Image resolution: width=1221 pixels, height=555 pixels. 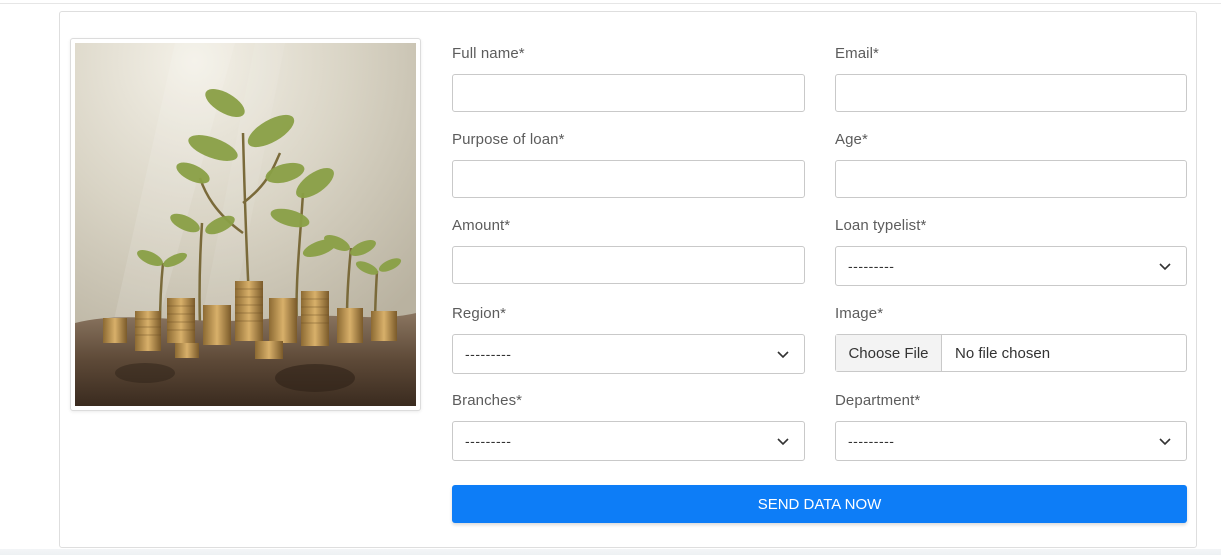 What do you see at coordinates (857, 53) in the screenshot?
I see `email-label: Email*` at bounding box center [857, 53].